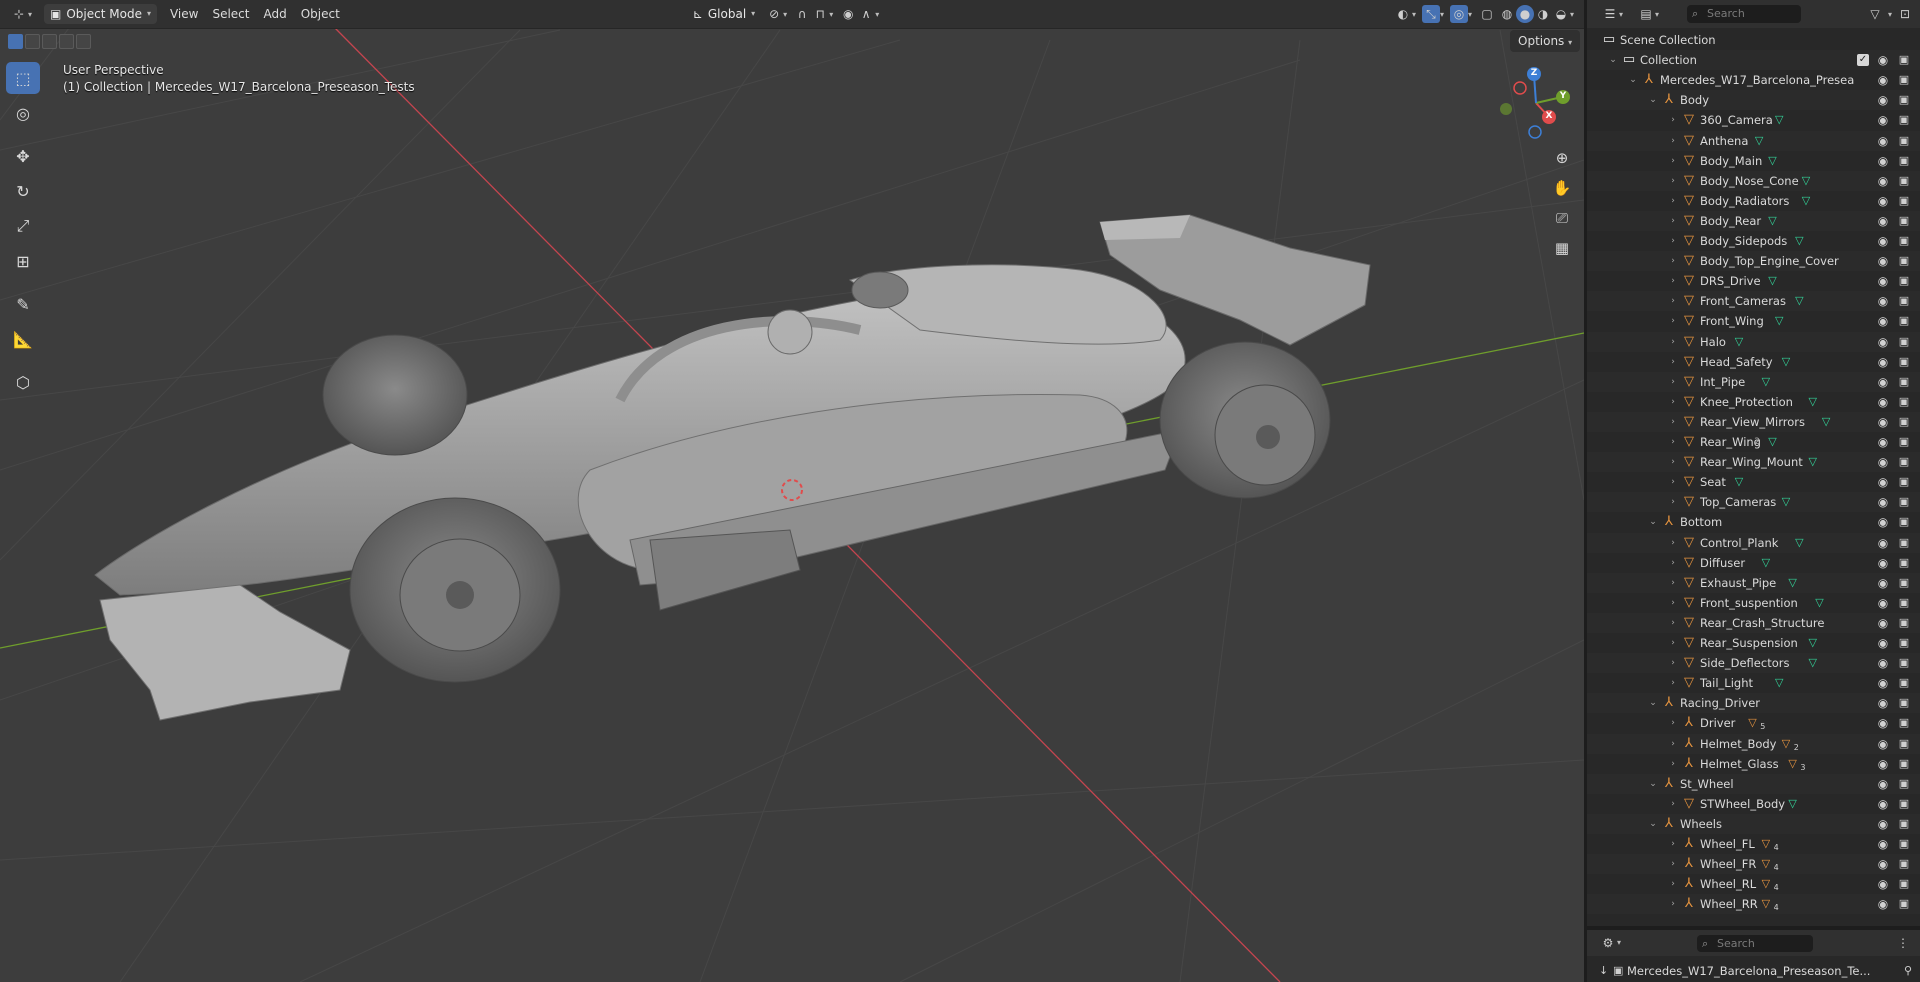  I want to click on gizmo-caret: ▾, so click(1442, 14).